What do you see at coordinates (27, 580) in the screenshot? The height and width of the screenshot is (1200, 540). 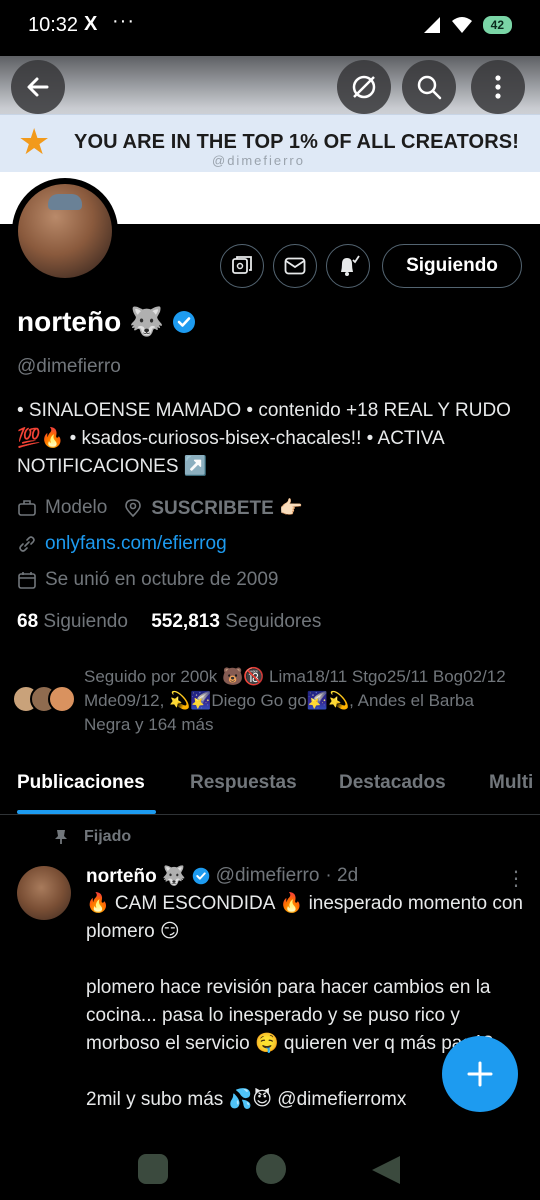 I see `calendar-icon` at bounding box center [27, 580].